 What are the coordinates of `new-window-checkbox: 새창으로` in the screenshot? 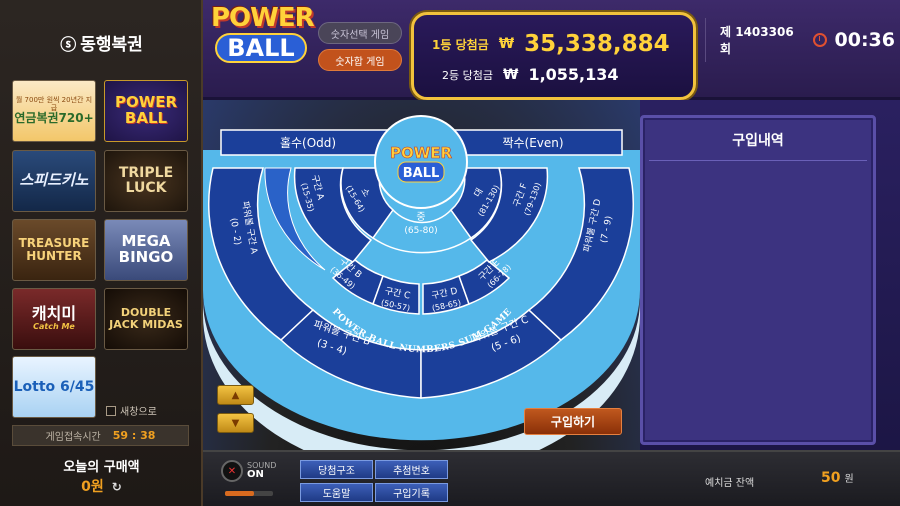 It's located at (131, 410).